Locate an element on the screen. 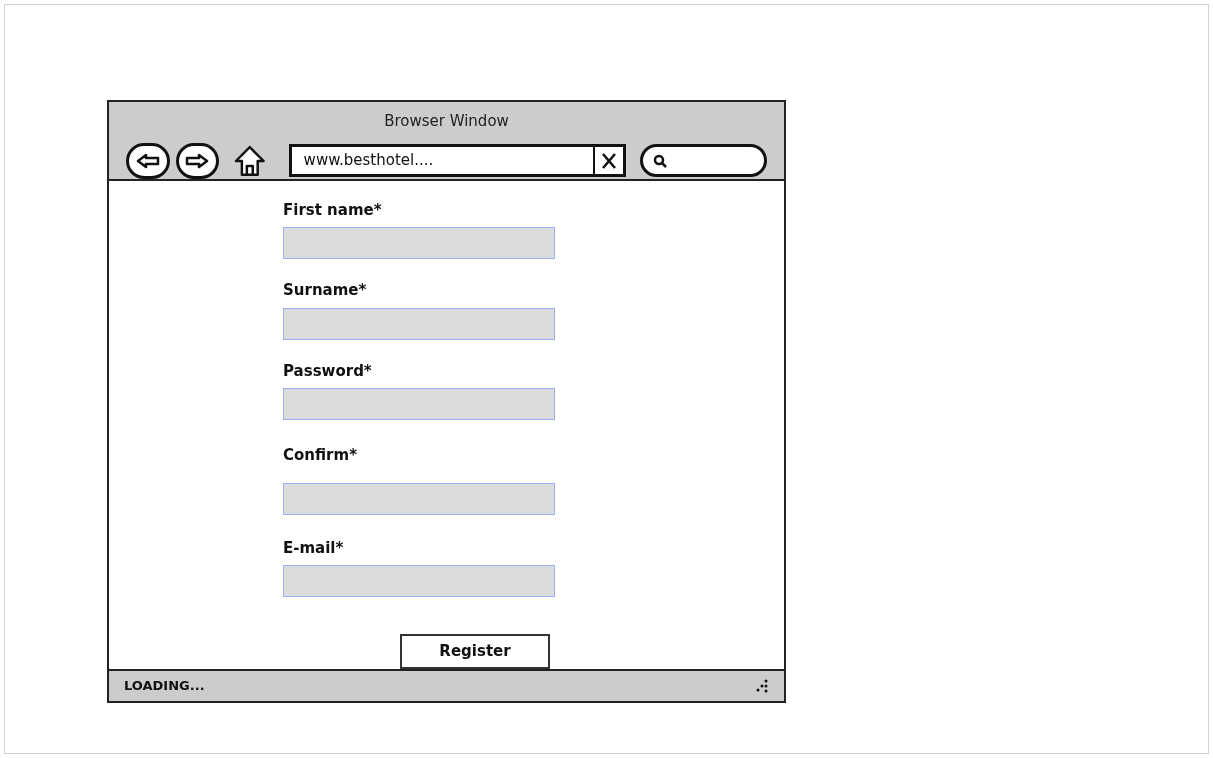 This screenshot has width=1213, height=758. register-button: Register is located at coordinates (475, 651).